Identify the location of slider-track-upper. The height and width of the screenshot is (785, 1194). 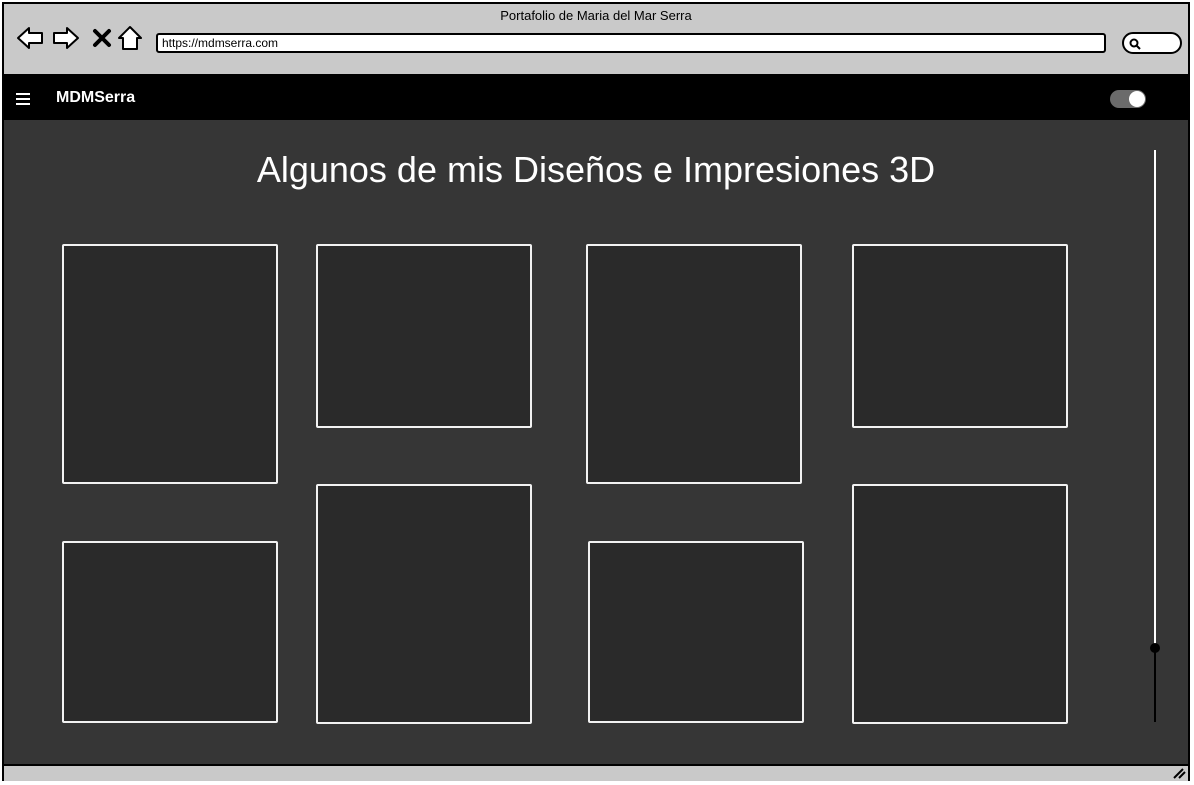
(1155, 399).